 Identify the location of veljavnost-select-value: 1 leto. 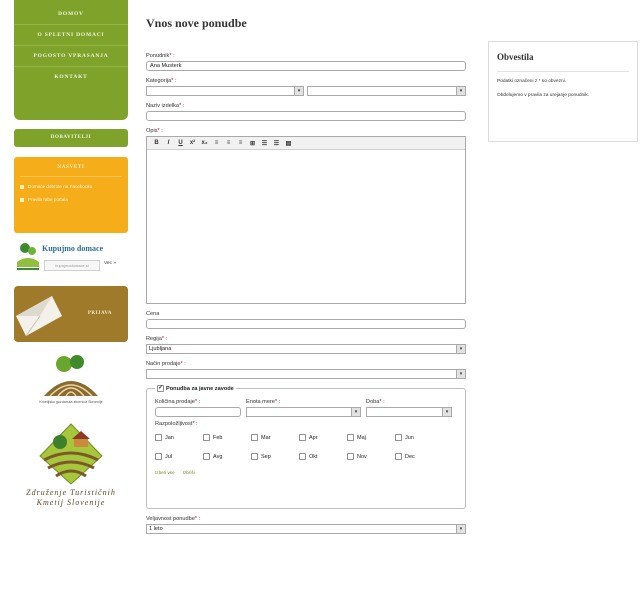
(156, 529).